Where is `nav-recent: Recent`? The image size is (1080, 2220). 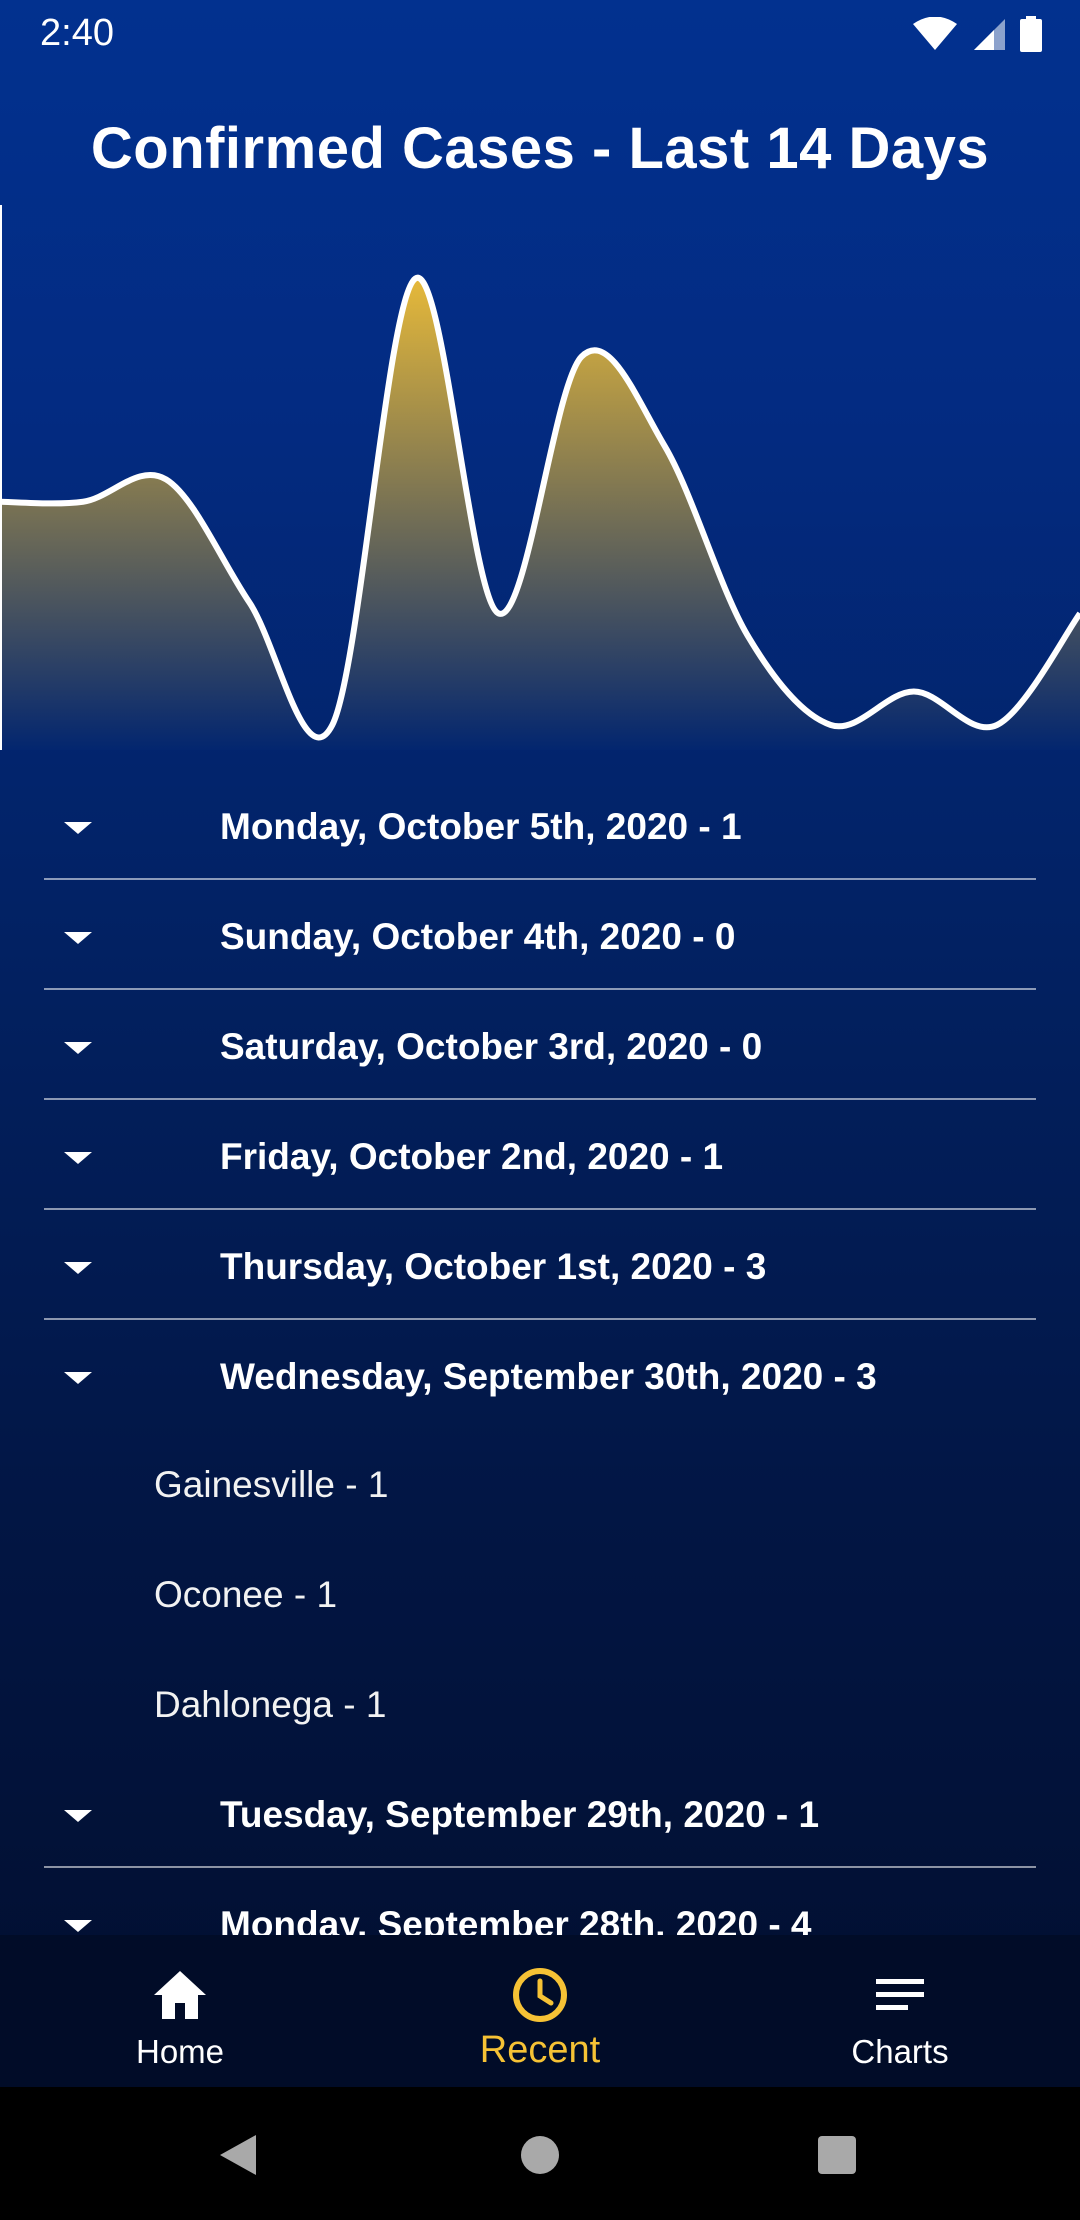 nav-recent: Recent is located at coordinates (540, 2011).